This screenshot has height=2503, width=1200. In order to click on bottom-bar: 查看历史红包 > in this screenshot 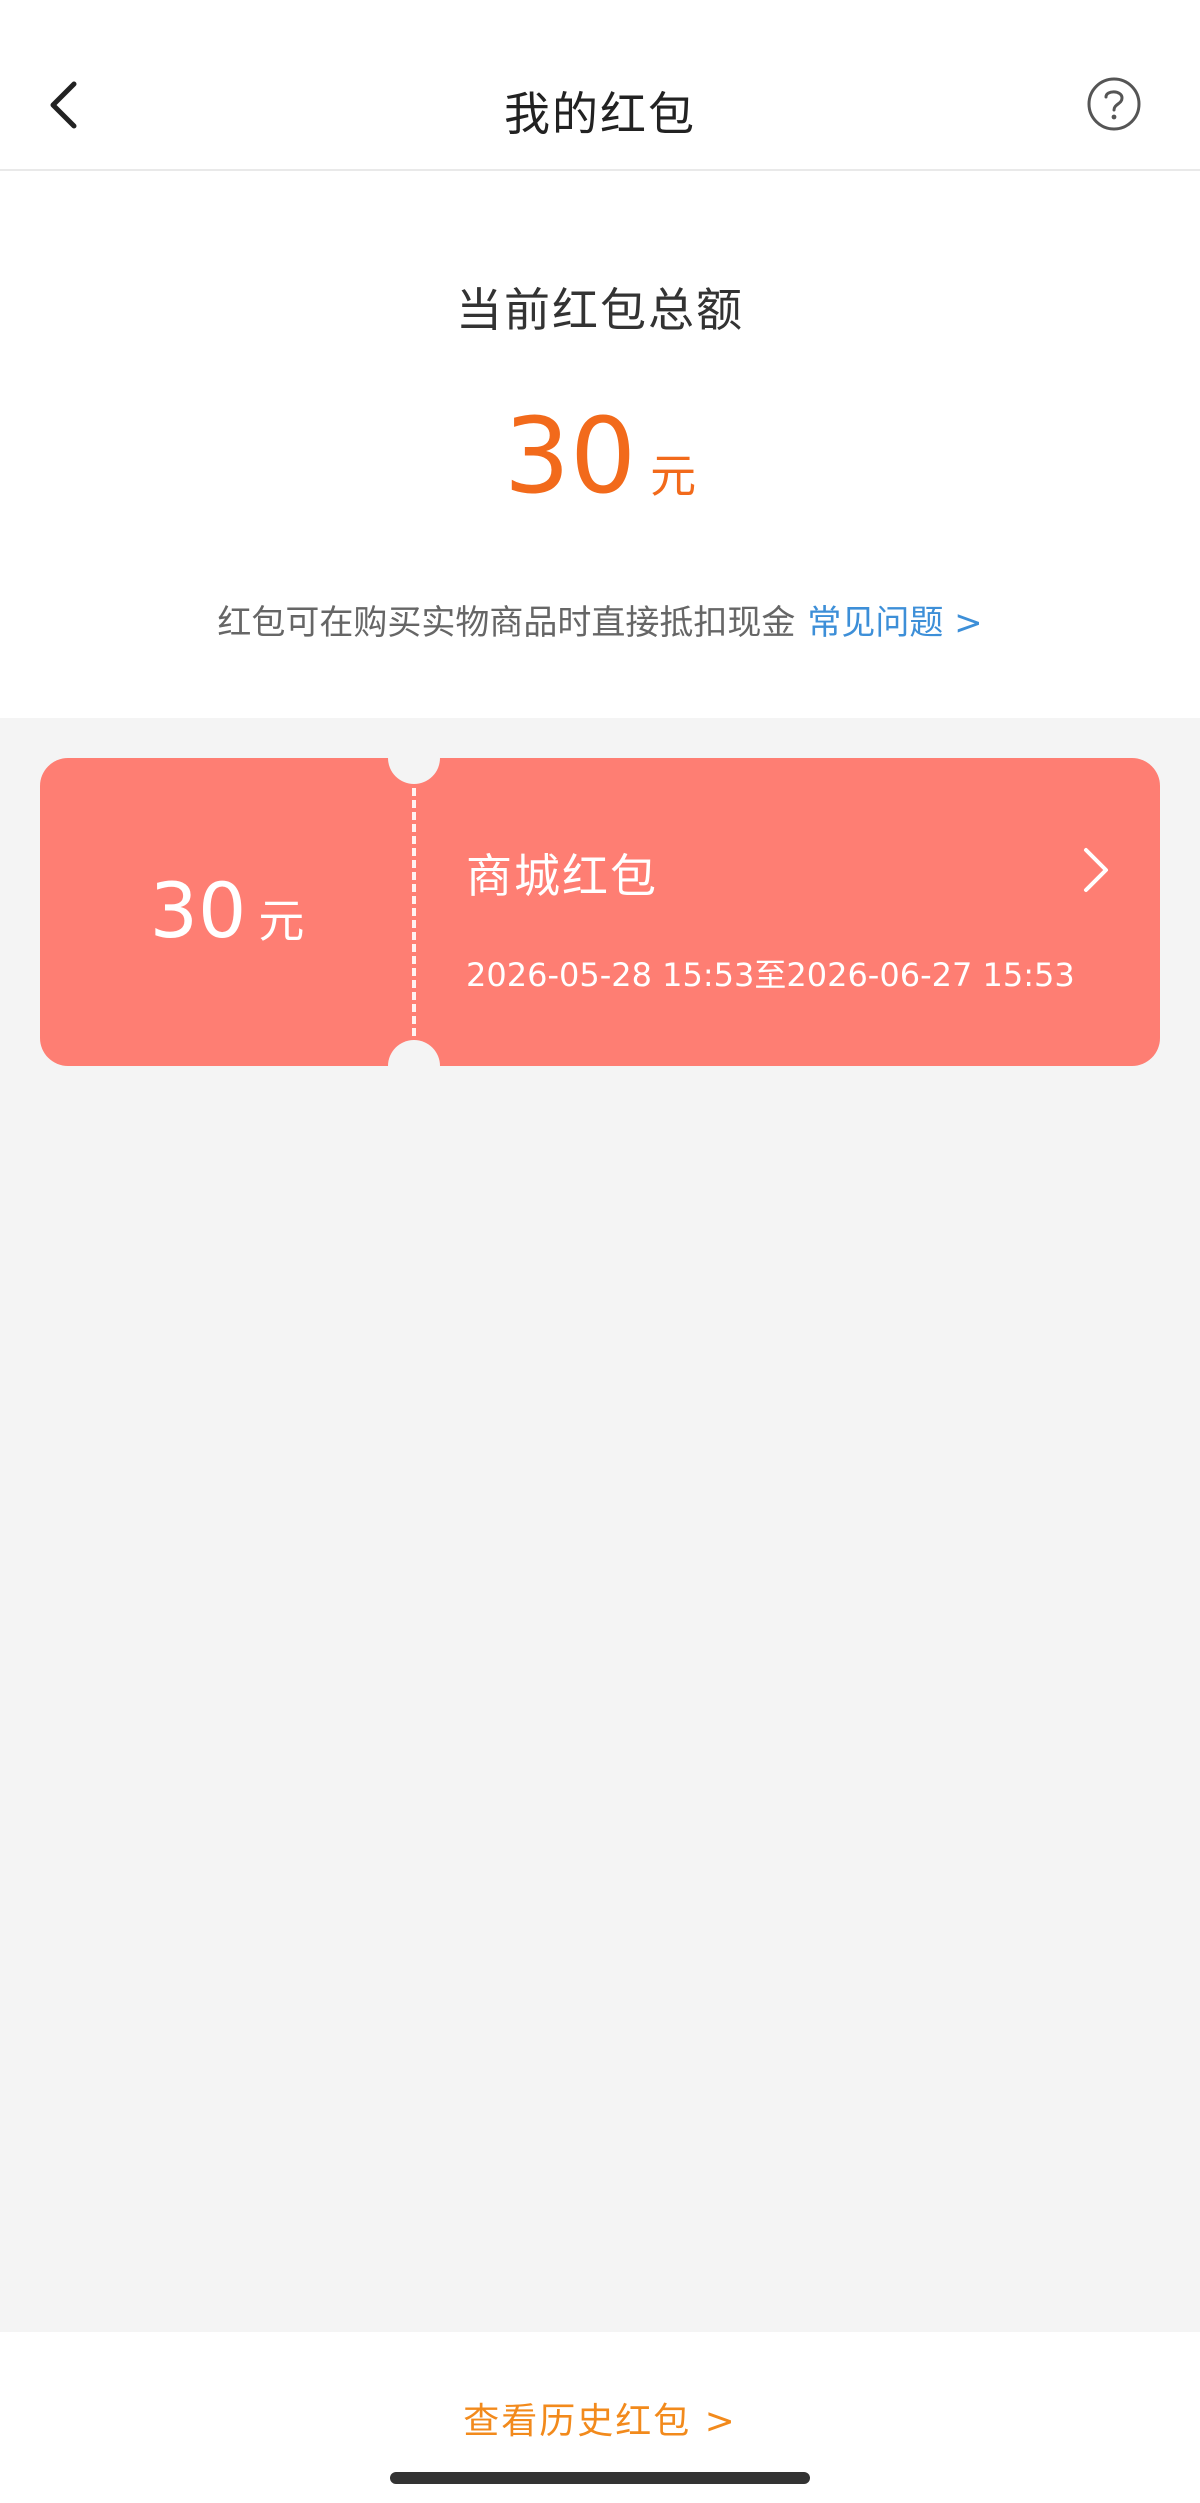, I will do `click(600, 2417)`.